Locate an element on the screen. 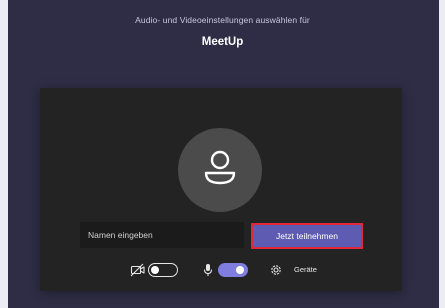 The height and width of the screenshot is (308, 445). person-icon is located at coordinates (220, 167).